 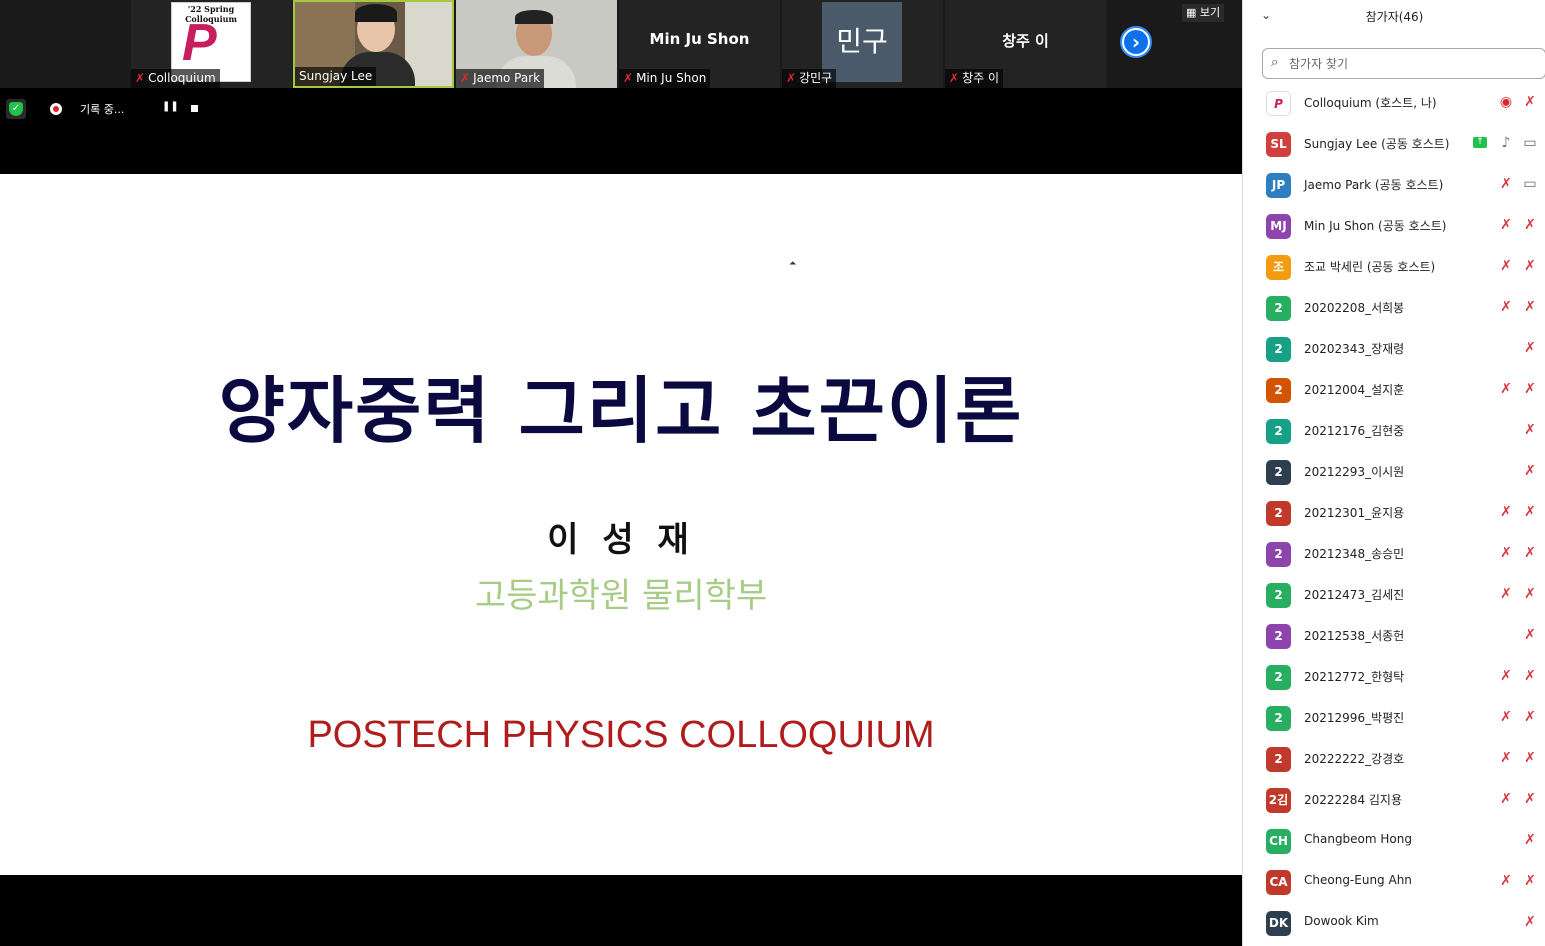 I want to click on participant-row: 2 20212473_김세진 ✗ ✗, so click(x=1394, y=594).